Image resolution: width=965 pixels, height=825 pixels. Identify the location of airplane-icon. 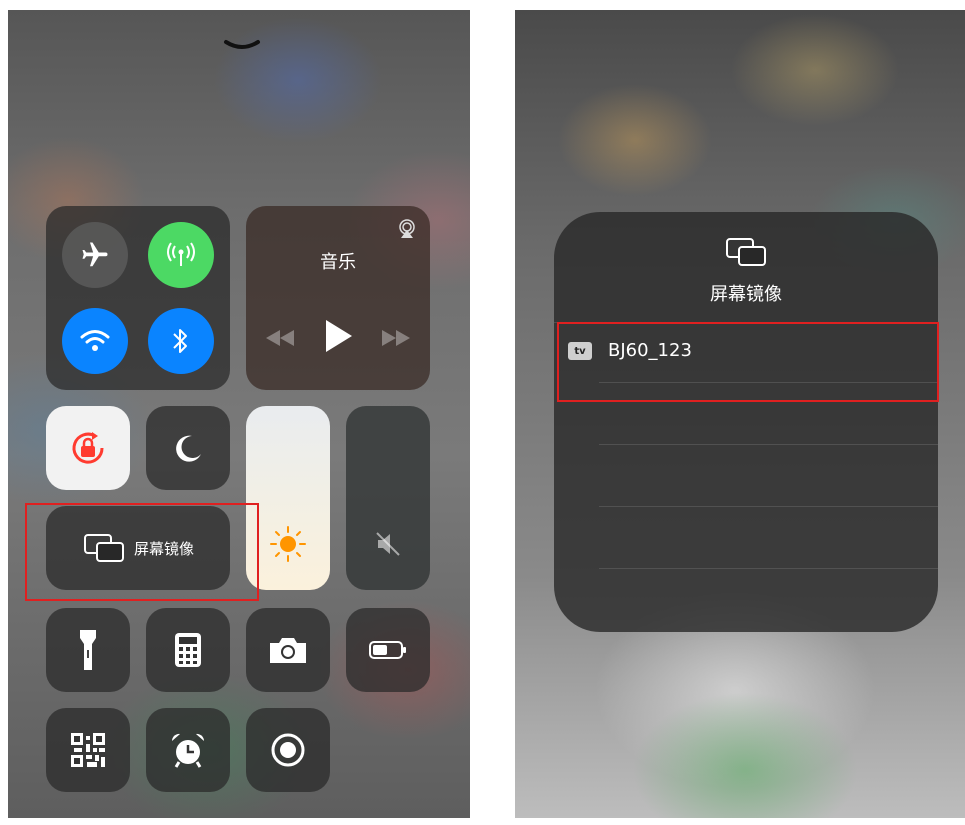
(95, 254).